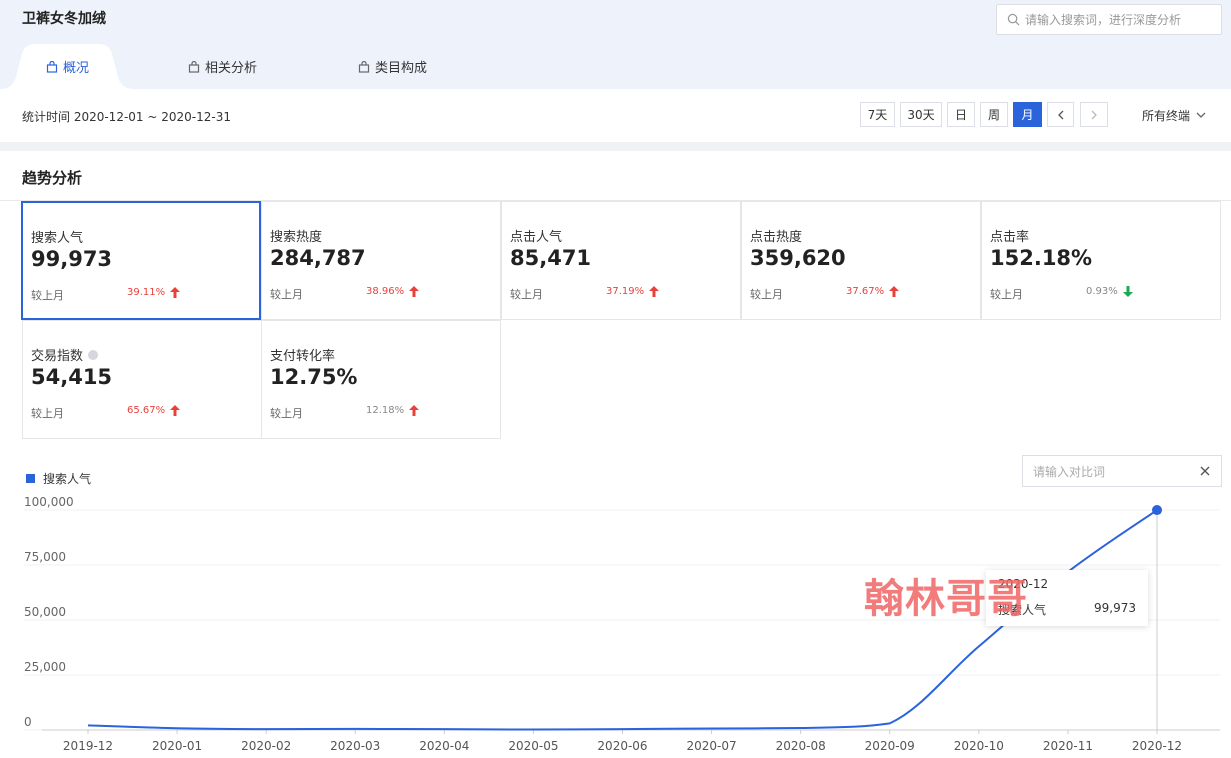  What do you see at coordinates (72, 377) in the screenshot?
I see `metric-value: 54,415` at bounding box center [72, 377].